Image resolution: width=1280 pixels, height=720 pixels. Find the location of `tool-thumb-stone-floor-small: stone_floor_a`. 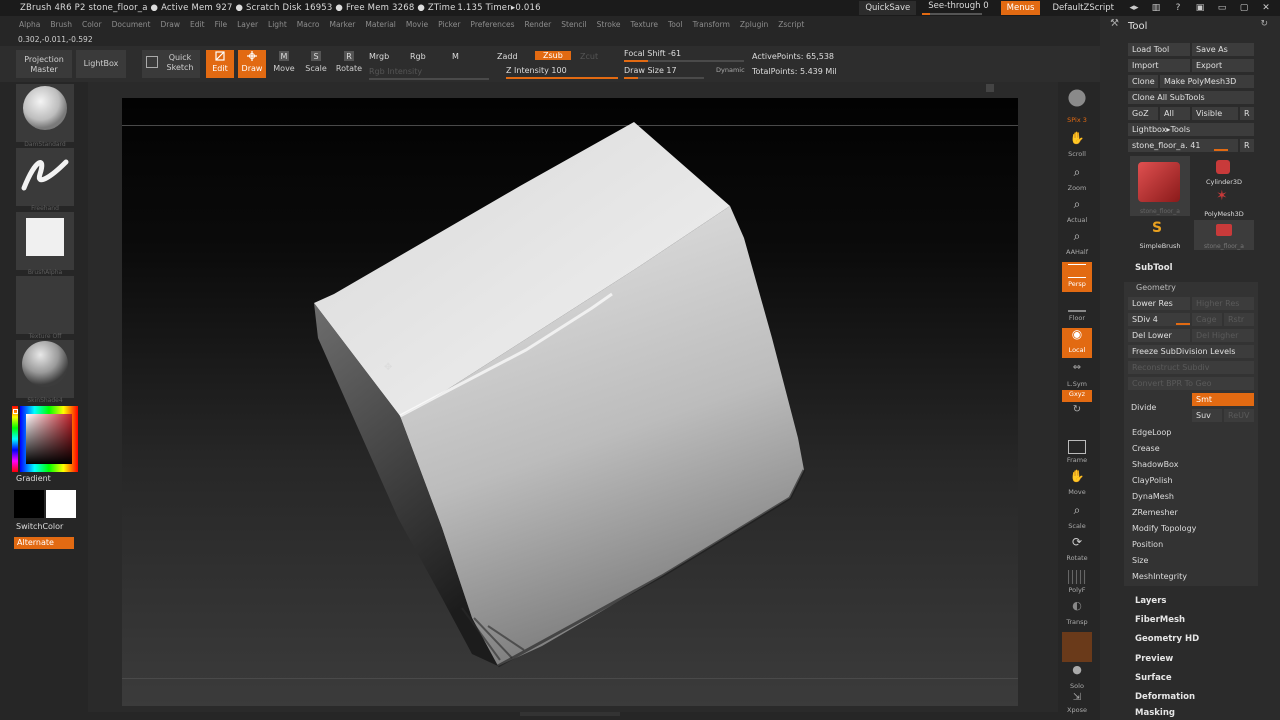

tool-thumb-stone-floor-small: stone_floor_a is located at coordinates (1224, 235).